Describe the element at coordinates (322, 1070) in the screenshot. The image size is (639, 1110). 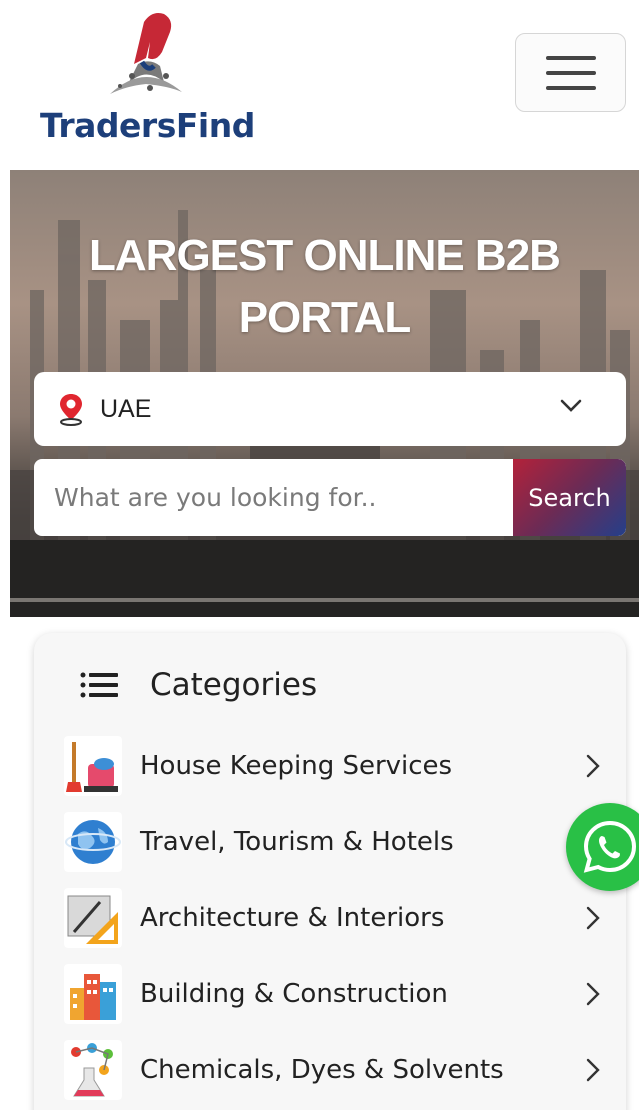
I see `category-label: Chemicals, Dyes & Solvents` at that location.